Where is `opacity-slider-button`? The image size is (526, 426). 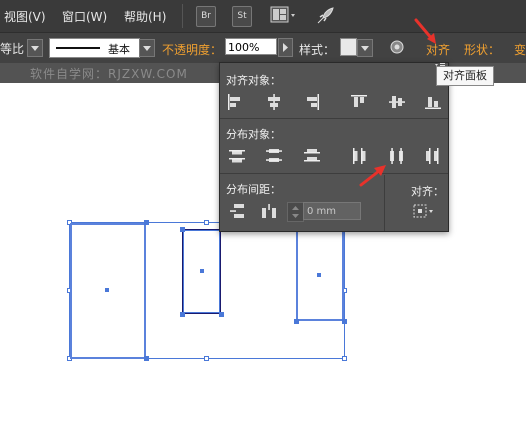
opacity-slider-button is located at coordinates (285, 47).